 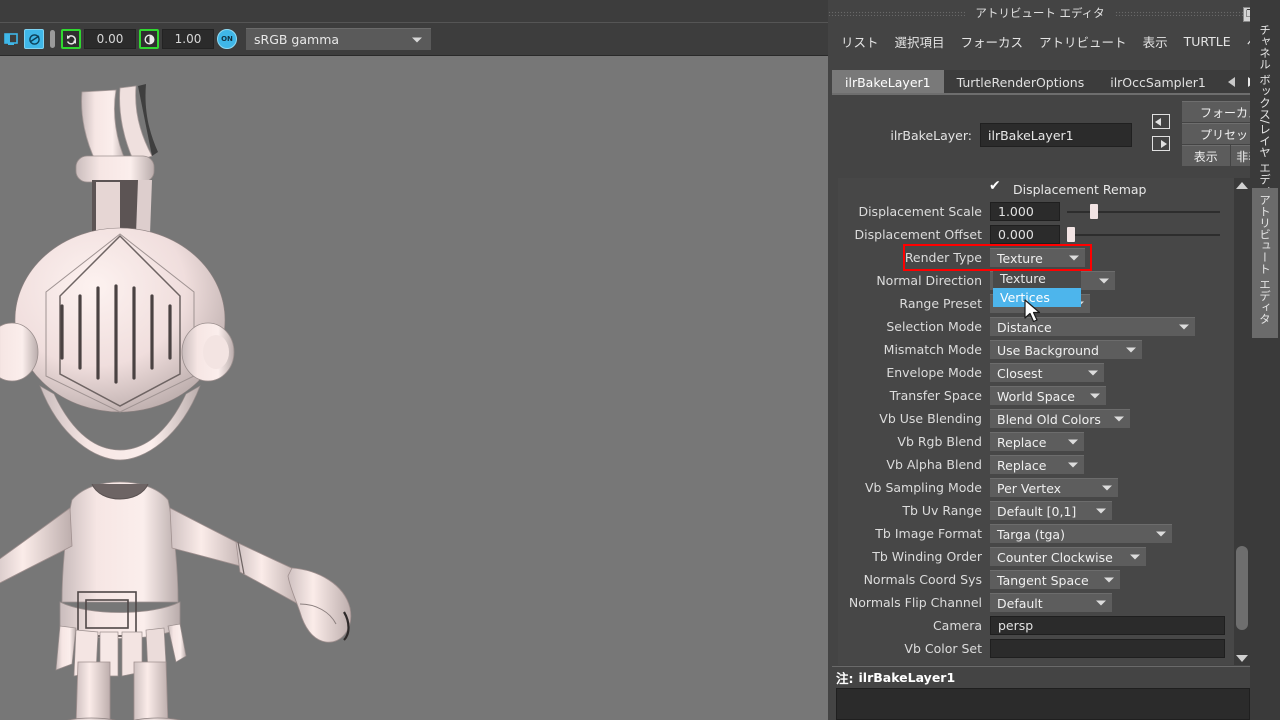 I want to click on attr-row-vb-color-set: Vb Color Set, so click(x=1034, y=648).